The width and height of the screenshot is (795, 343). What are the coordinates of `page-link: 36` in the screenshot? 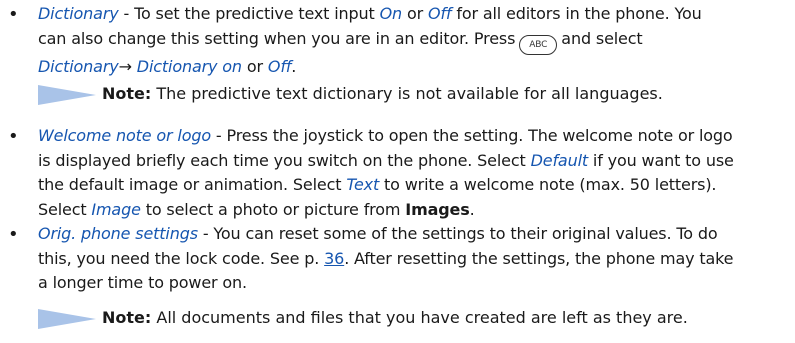 It's located at (334, 258).